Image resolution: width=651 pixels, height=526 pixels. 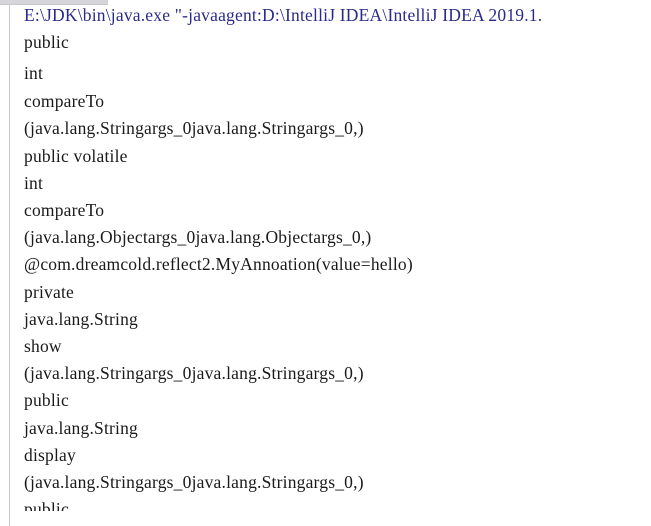 I want to click on console-output-line: private, so click(x=49, y=292).